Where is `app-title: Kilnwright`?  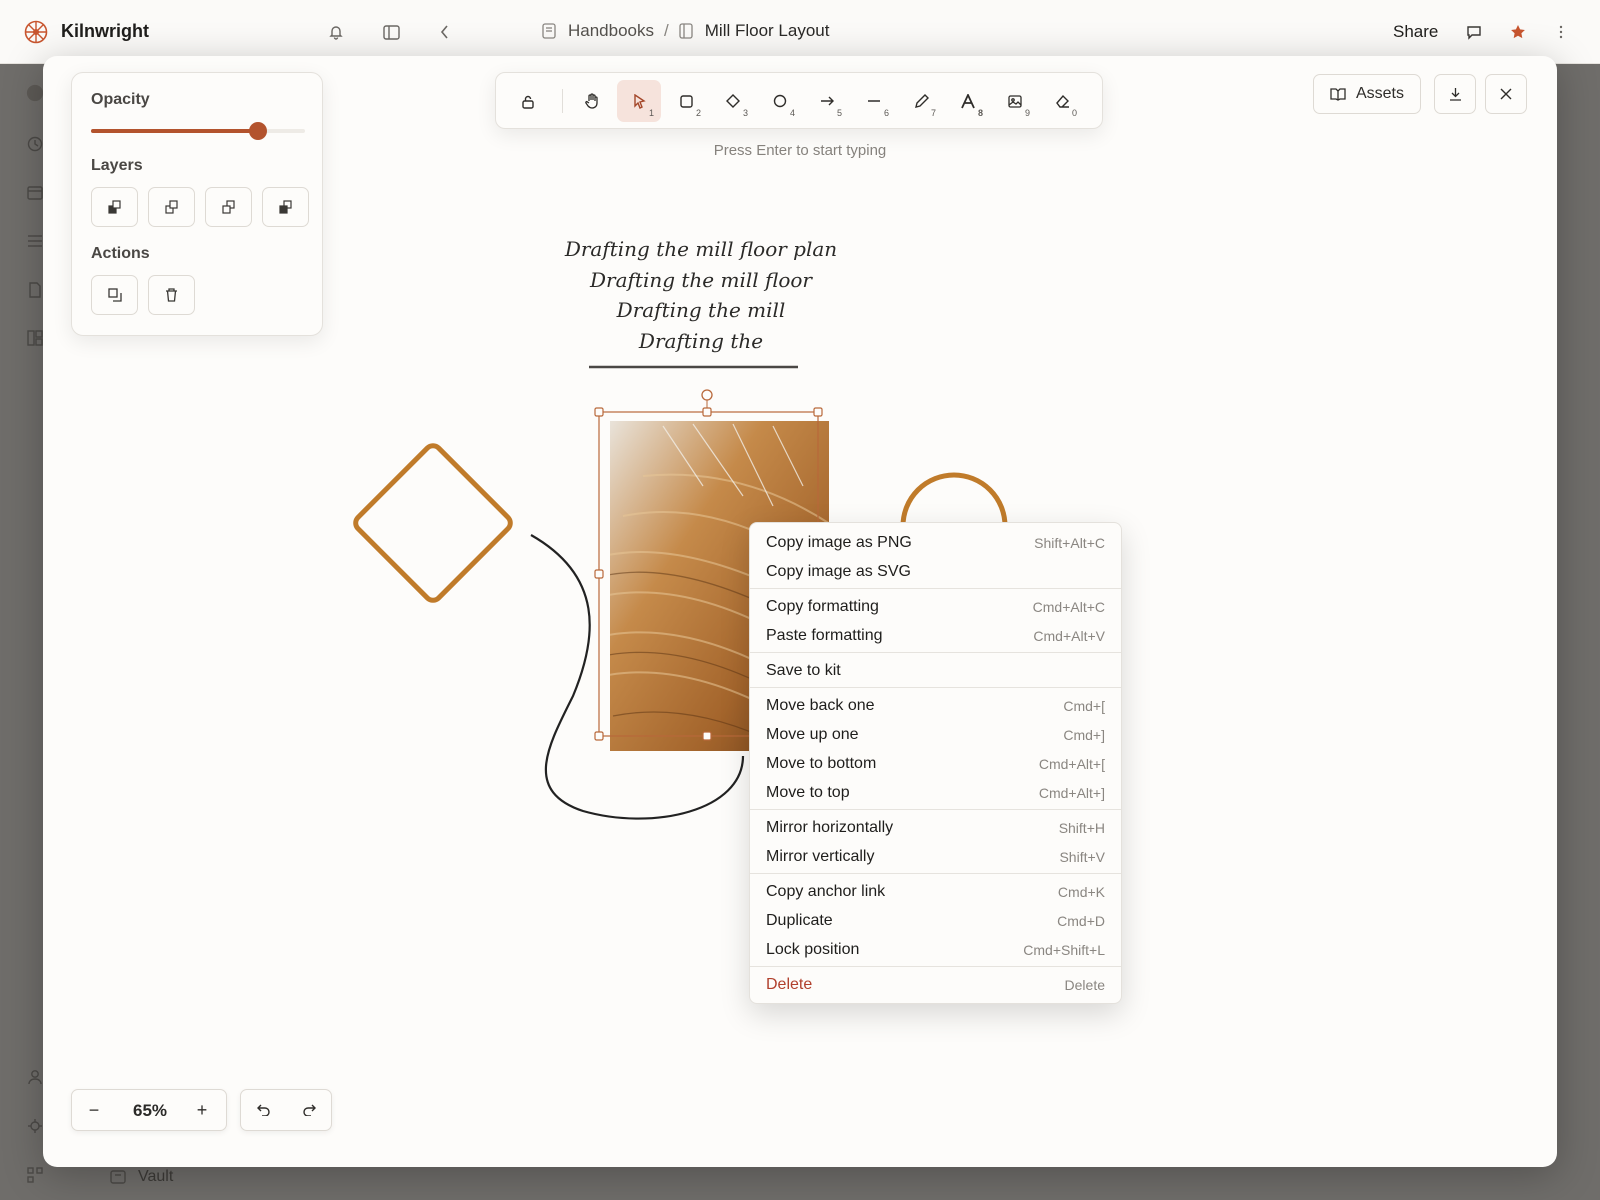
app-title: Kilnwright is located at coordinates (105, 31).